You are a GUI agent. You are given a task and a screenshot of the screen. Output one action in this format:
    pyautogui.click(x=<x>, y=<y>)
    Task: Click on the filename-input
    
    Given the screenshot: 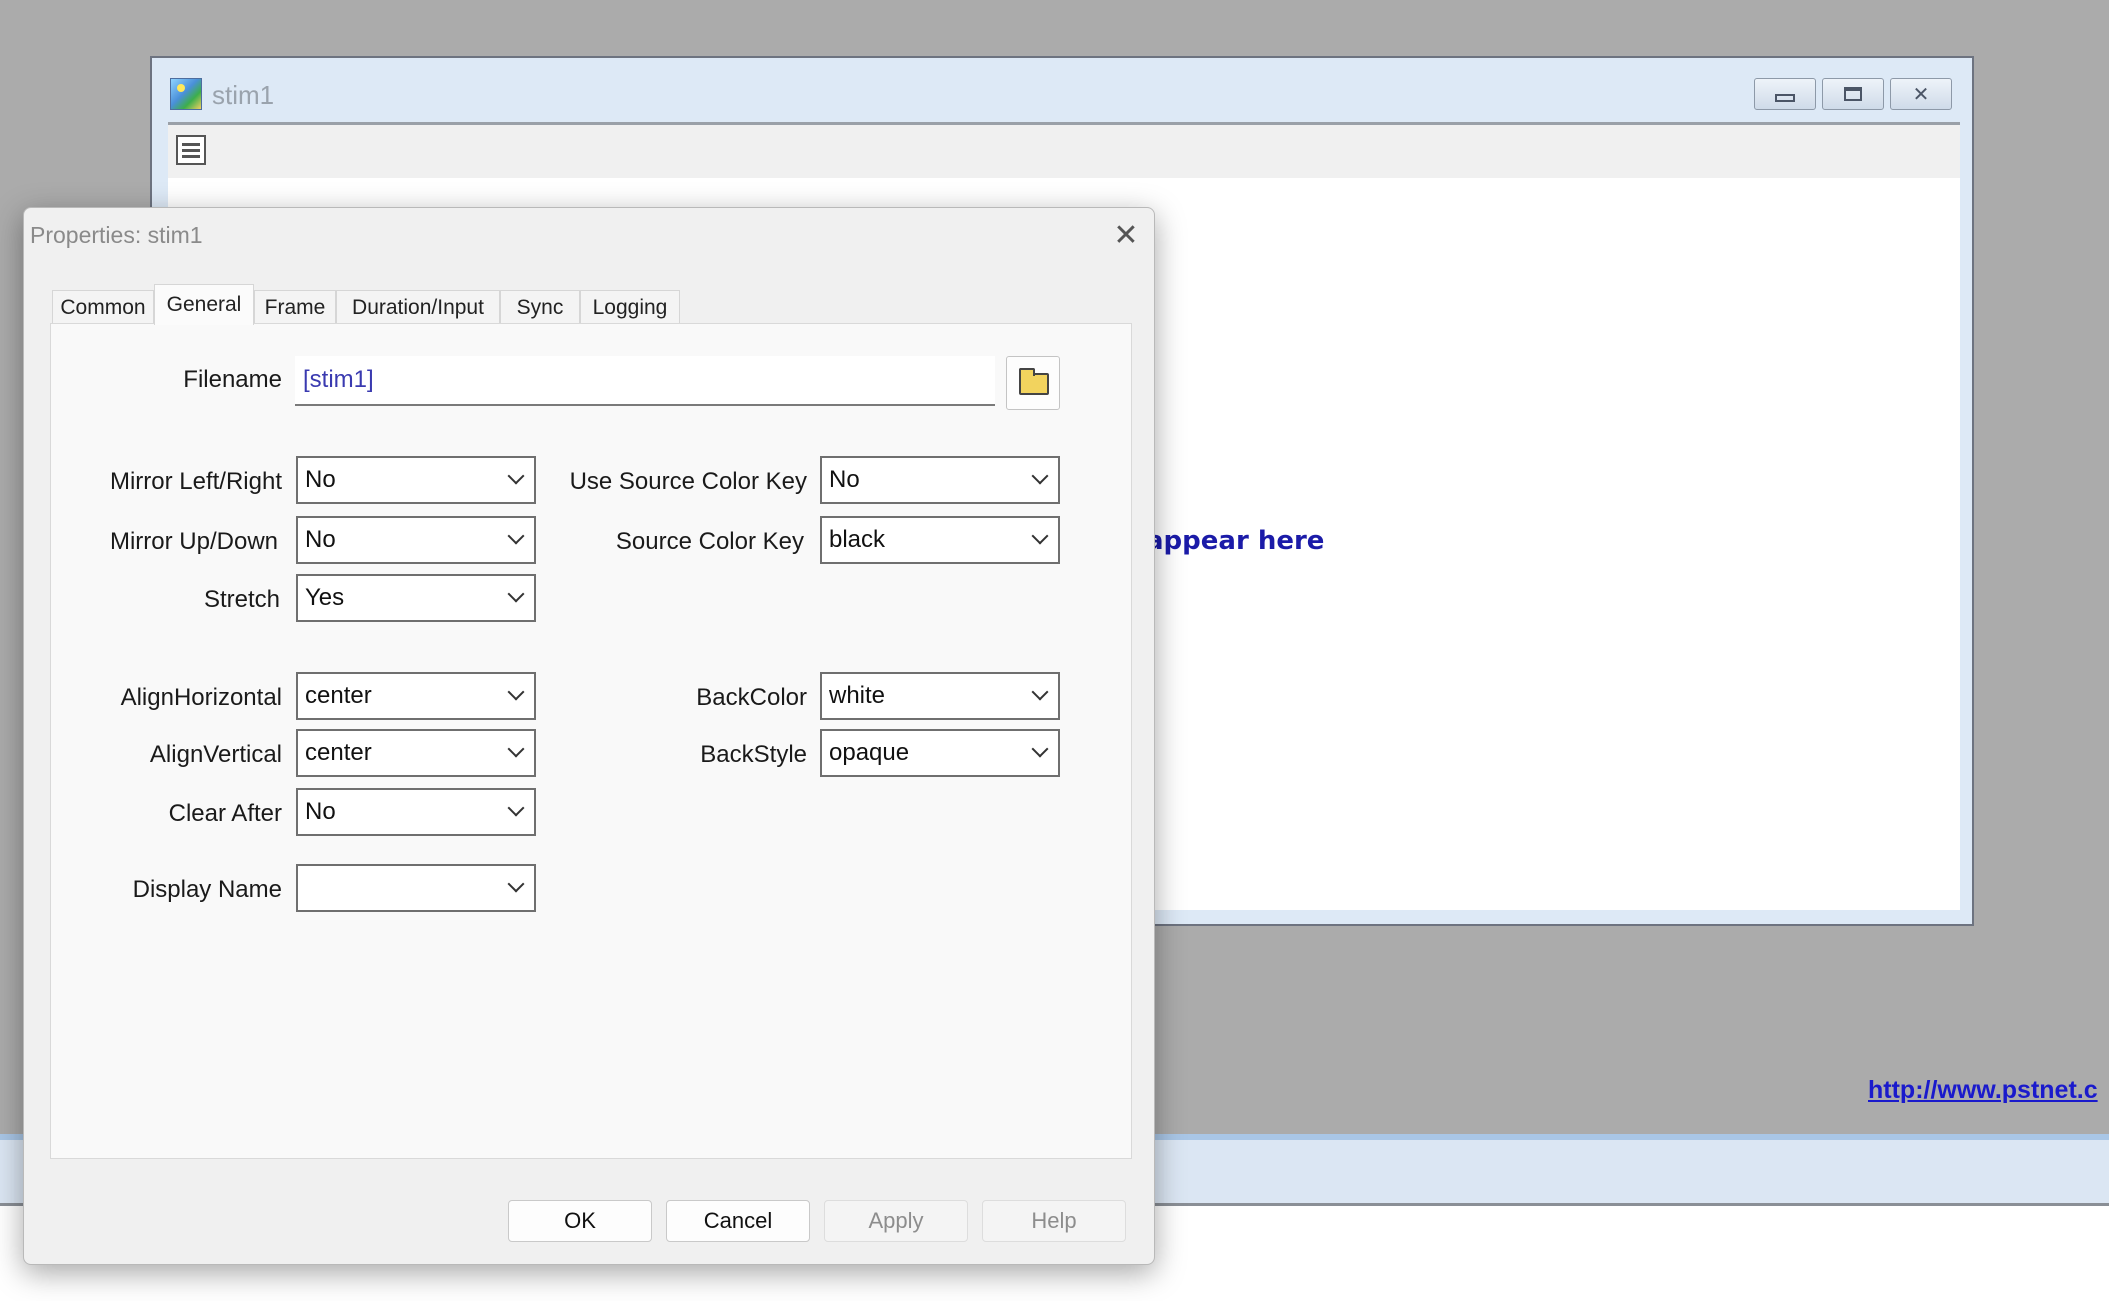 What is the action you would take?
    pyautogui.click(x=645, y=381)
    